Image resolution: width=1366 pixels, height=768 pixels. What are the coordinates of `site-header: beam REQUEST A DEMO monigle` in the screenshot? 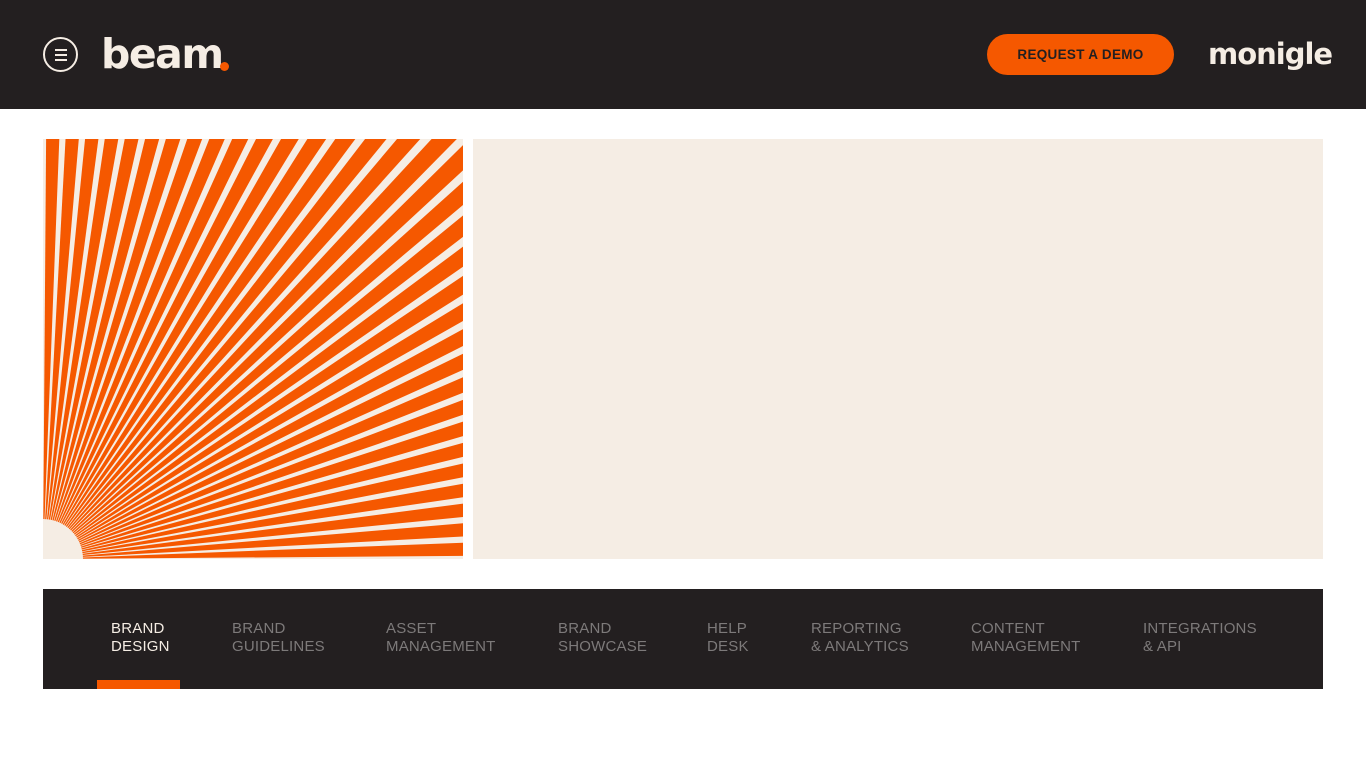 It's located at (683, 54).